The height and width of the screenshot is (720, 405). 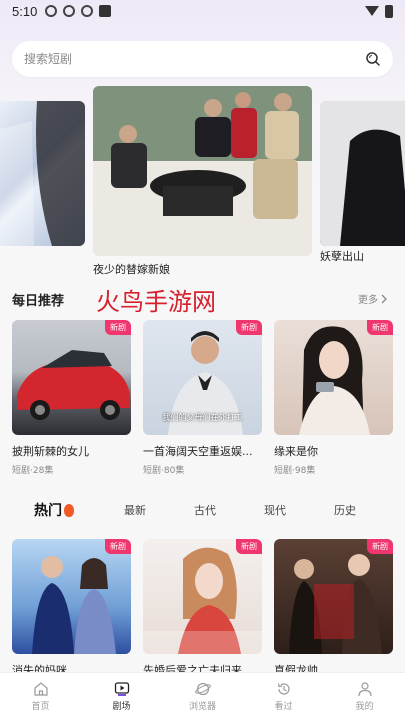 I want to click on wifi-icon, so click(x=372, y=11).